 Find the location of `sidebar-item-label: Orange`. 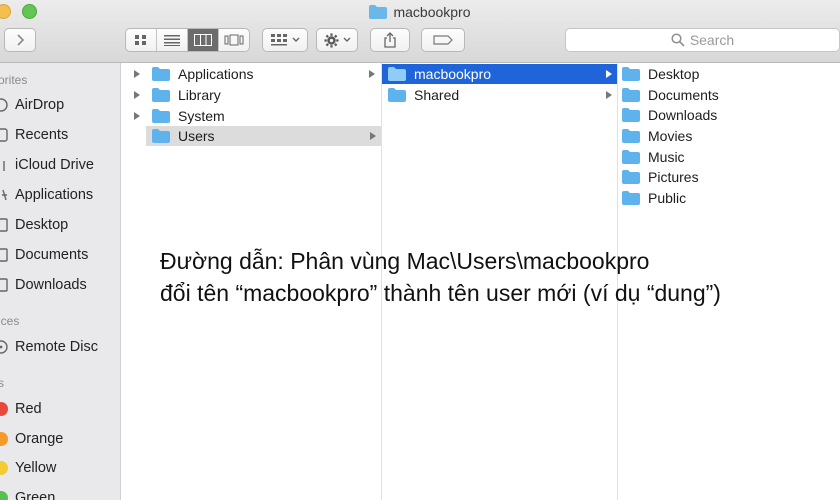

sidebar-item-label: Orange is located at coordinates (39, 439).